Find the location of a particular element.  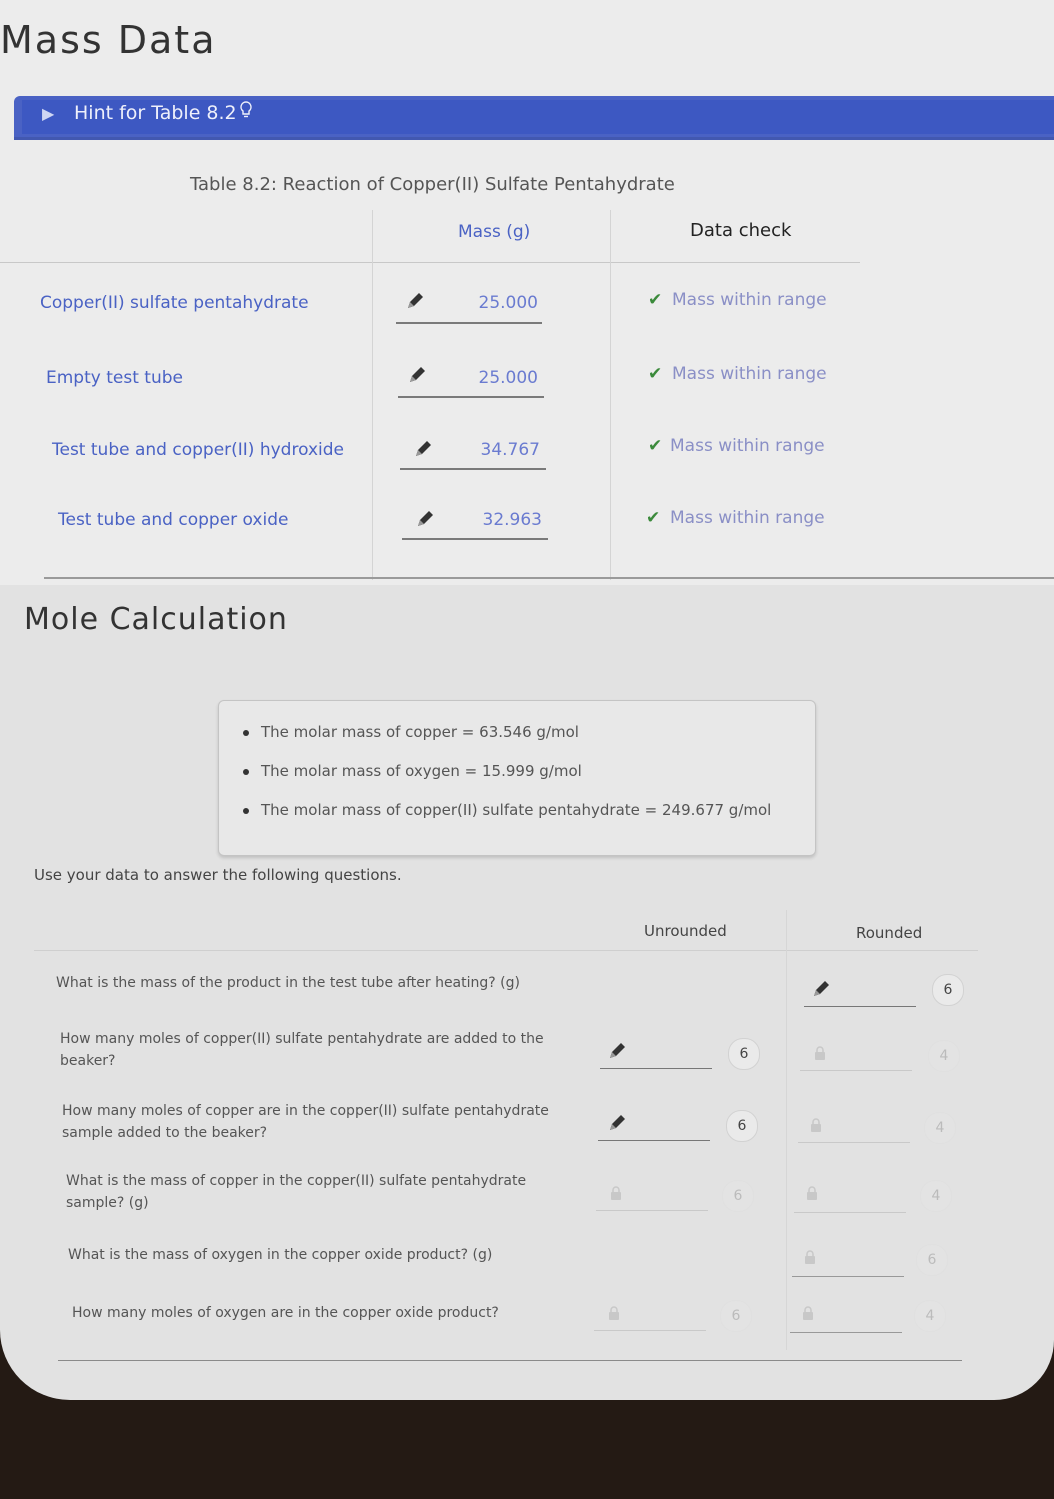

row-label: Empty test tube is located at coordinates (114, 378).